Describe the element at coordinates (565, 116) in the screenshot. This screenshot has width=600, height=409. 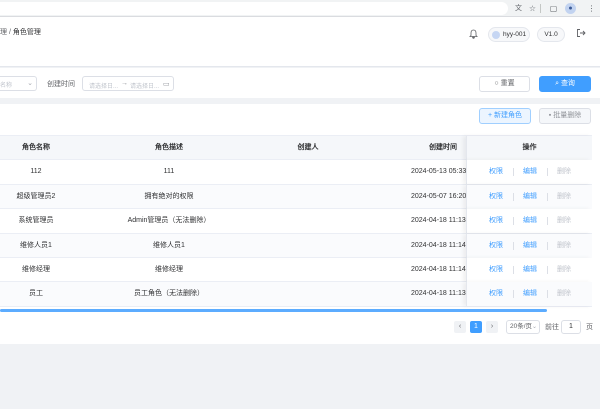
I see `batch-delete-button: ▪ 批量删除` at that location.